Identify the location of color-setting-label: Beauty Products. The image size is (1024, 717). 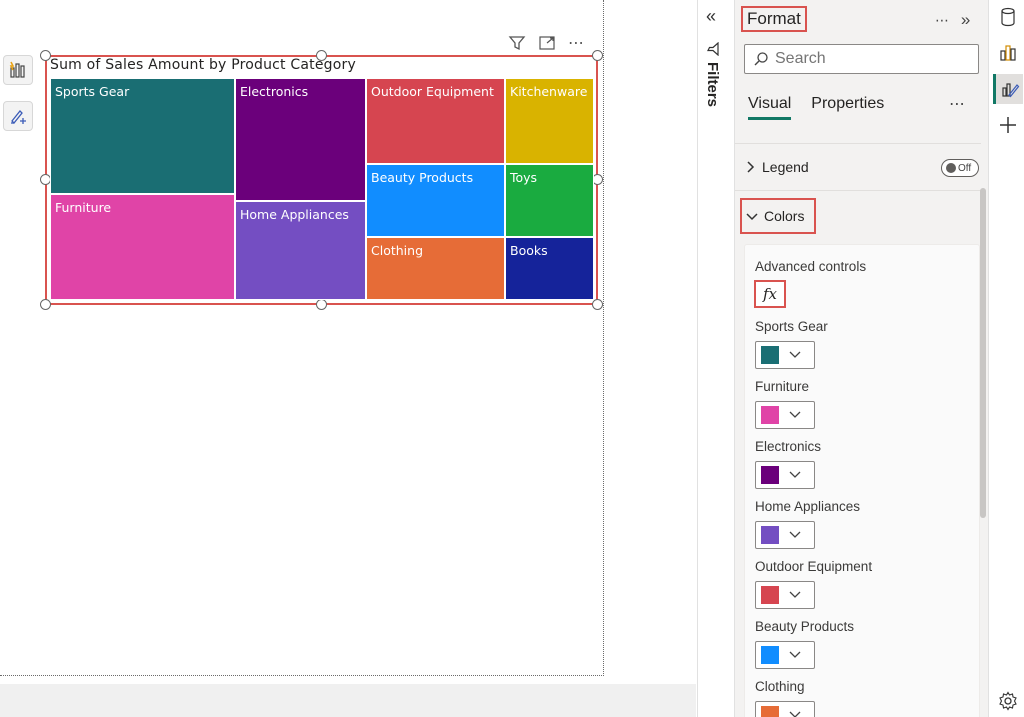
(805, 626).